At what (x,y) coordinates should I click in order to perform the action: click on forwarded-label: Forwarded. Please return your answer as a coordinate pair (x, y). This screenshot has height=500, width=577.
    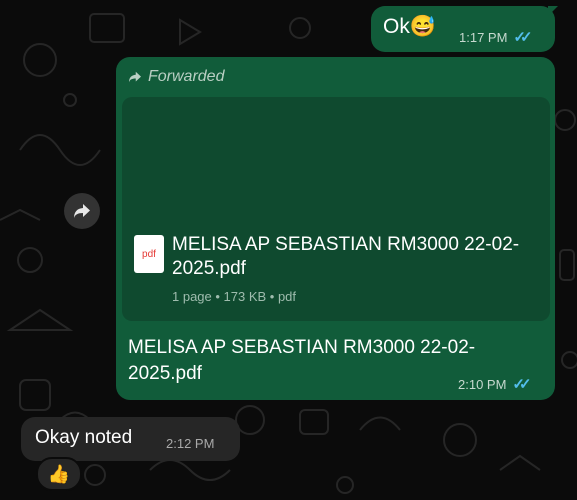
    Looking at the image, I should click on (176, 77).